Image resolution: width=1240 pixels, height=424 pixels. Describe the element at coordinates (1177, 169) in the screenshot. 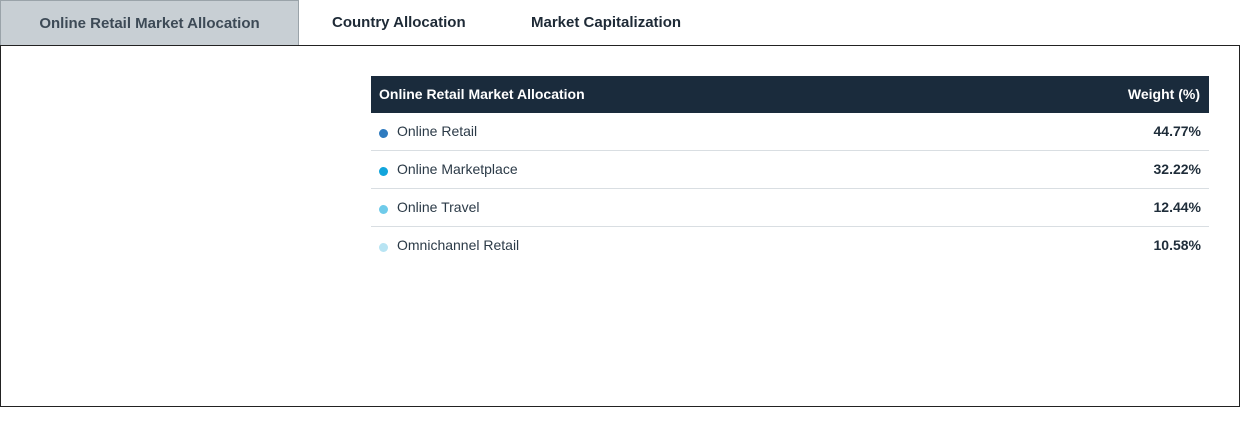

I see `row-weight: 32.22%` at that location.